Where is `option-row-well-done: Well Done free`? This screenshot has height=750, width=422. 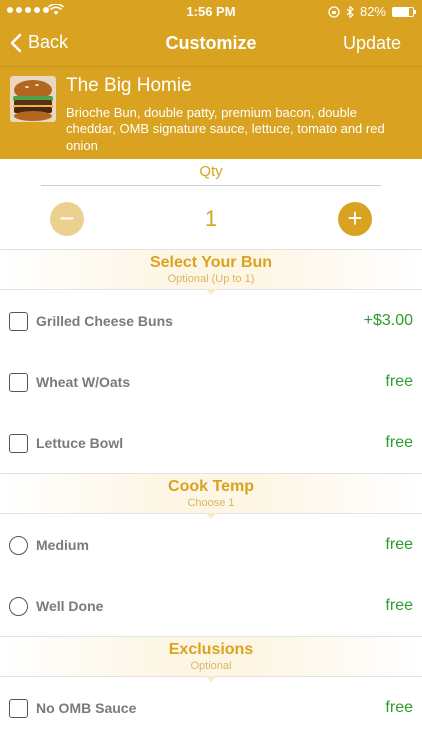
option-row-well-done: Well Done free is located at coordinates (211, 606).